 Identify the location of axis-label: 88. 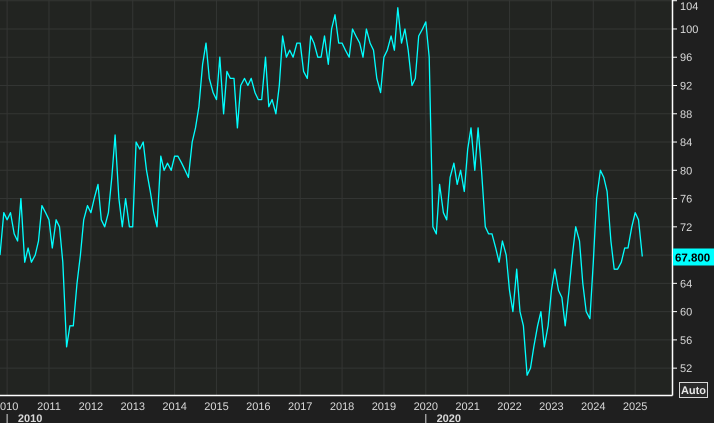
(686, 114).